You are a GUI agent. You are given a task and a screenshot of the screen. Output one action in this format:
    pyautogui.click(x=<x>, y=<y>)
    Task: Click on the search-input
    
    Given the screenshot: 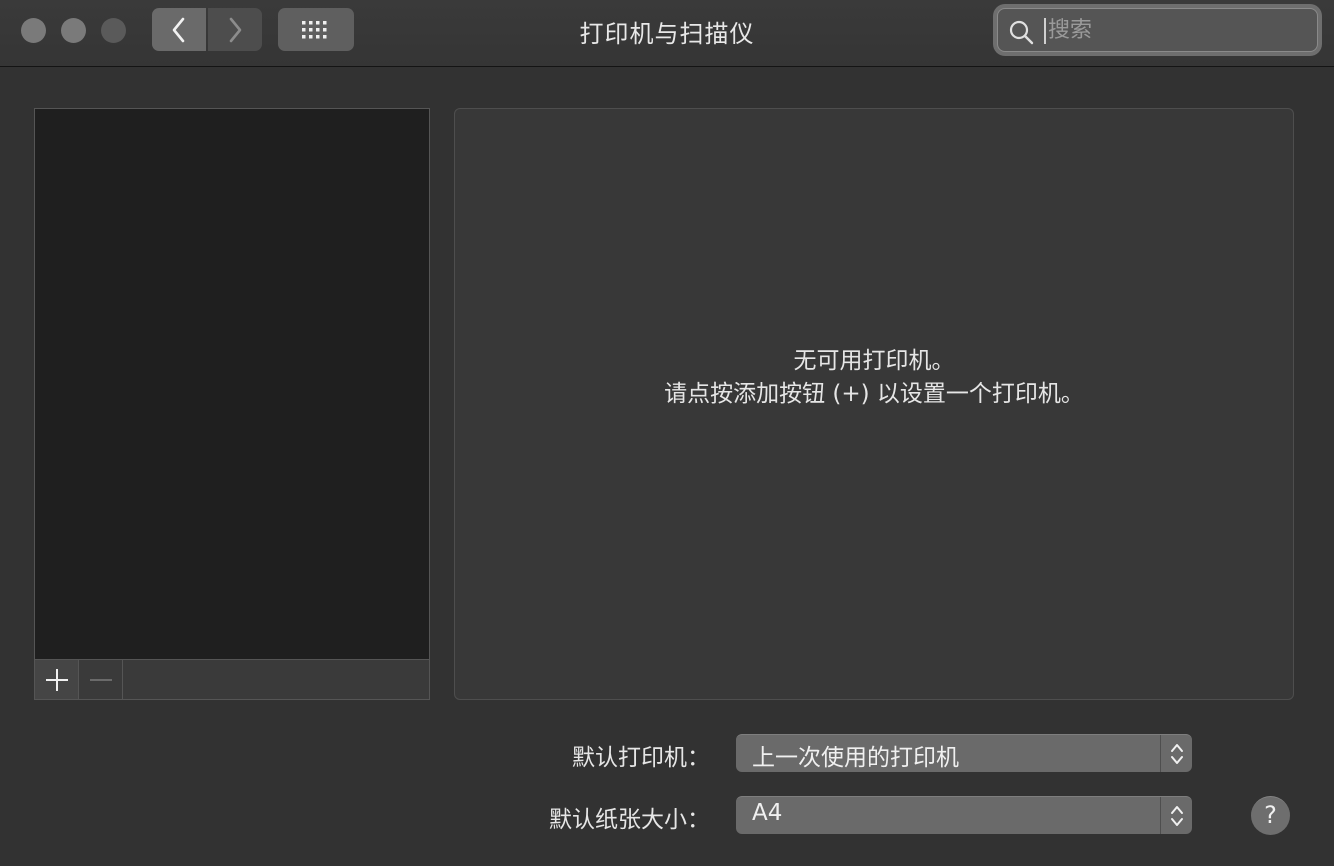 What is the action you would take?
    pyautogui.click(x=1176, y=30)
    